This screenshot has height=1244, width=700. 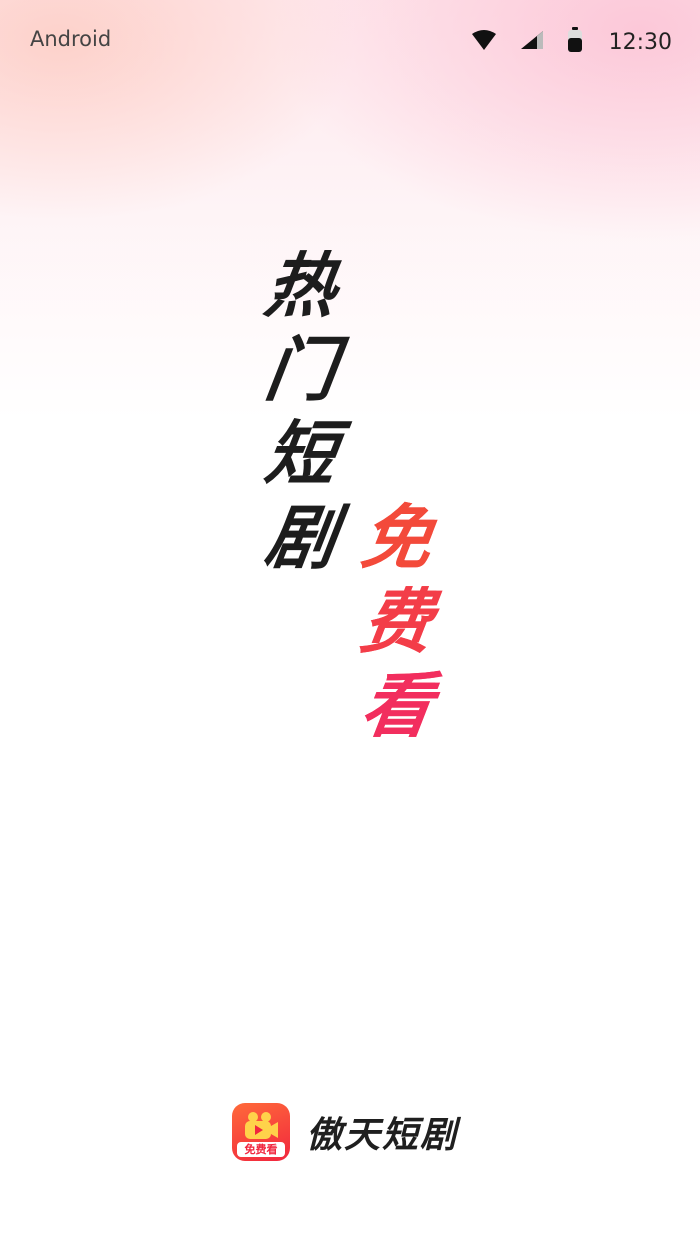 What do you see at coordinates (382, 1135) in the screenshot?
I see `brand-name: 傲天短剧` at bounding box center [382, 1135].